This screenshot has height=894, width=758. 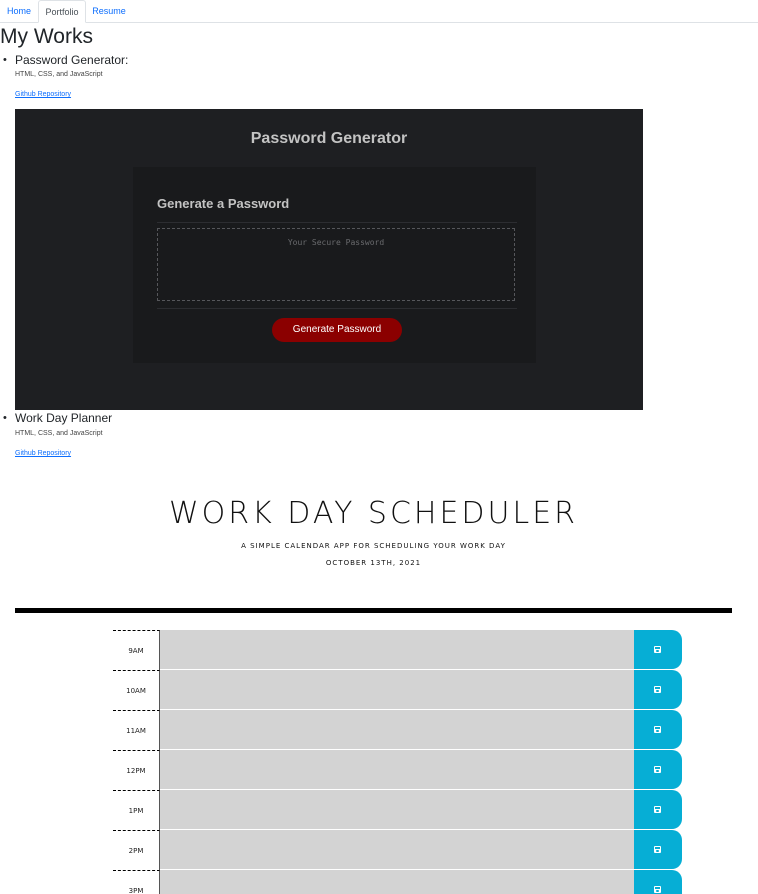 I want to click on time-block-row: 9am, so click(x=398, y=650).